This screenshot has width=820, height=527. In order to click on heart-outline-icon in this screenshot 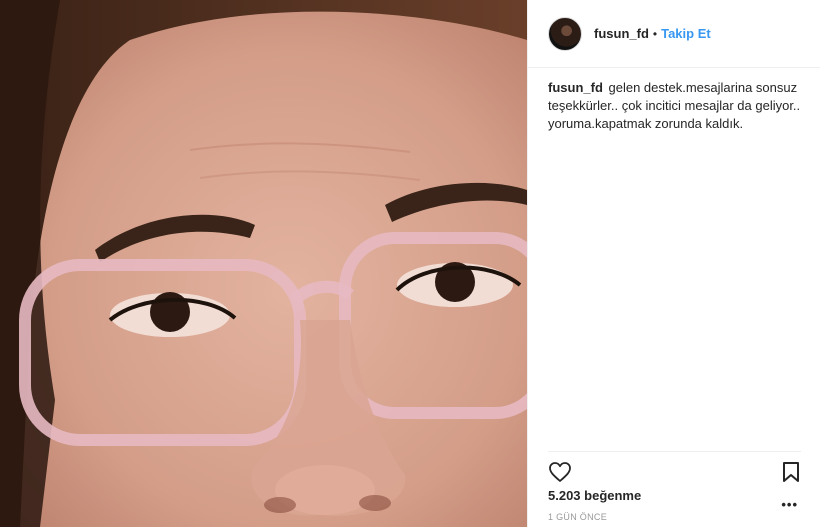, I will do `click(560, 472)`.